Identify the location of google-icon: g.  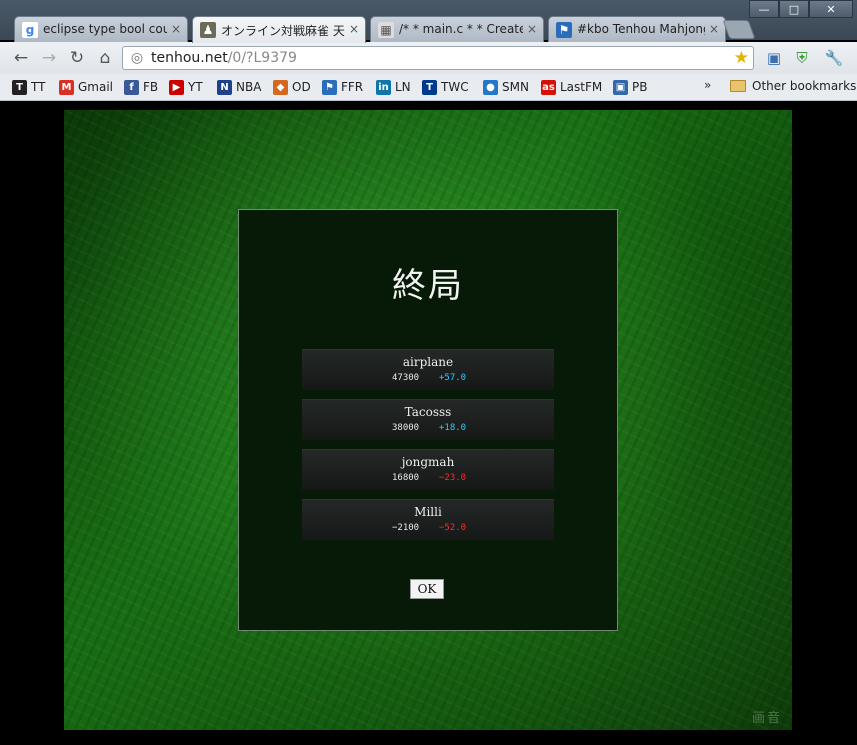
(30, 30).